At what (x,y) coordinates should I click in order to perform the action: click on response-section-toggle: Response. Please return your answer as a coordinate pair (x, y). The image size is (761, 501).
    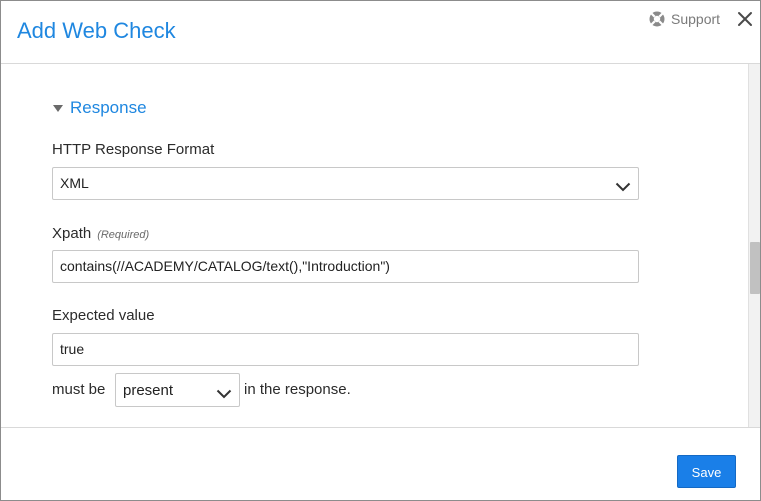
    Looking at the image, I should click on (100, 108).